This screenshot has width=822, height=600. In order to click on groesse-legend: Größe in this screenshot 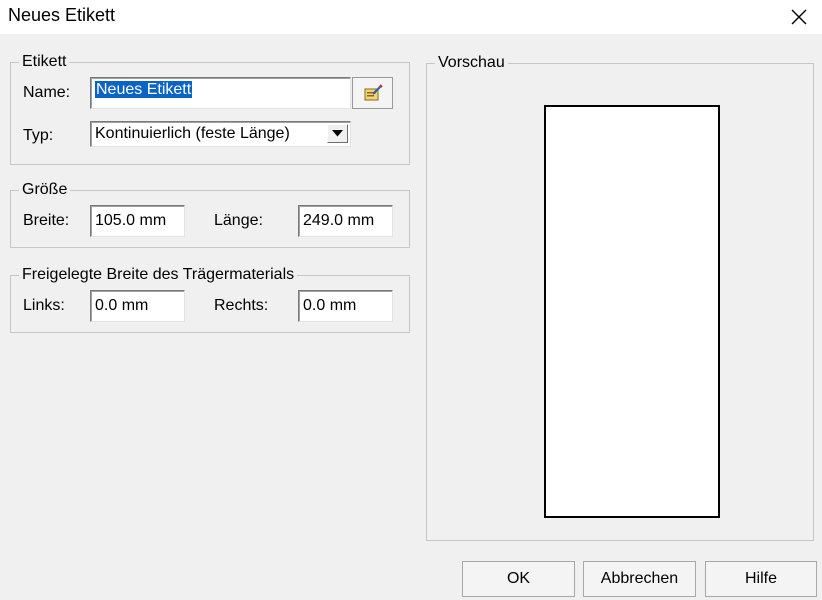, I will do `click(45, 190)`.